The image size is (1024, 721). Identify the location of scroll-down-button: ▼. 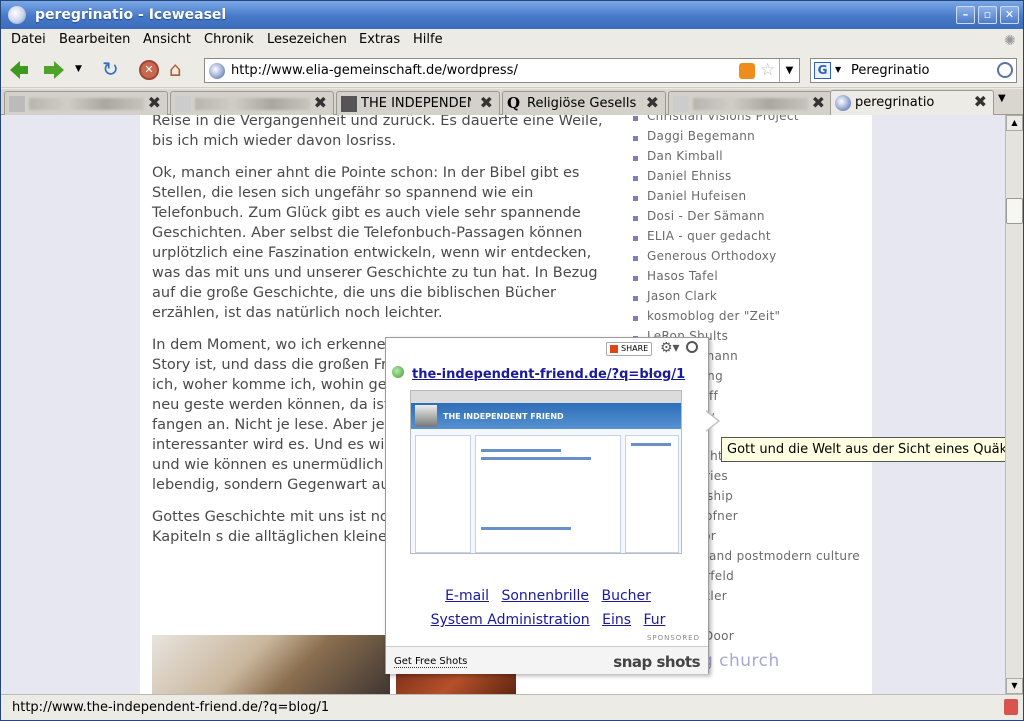
(1014, 686).